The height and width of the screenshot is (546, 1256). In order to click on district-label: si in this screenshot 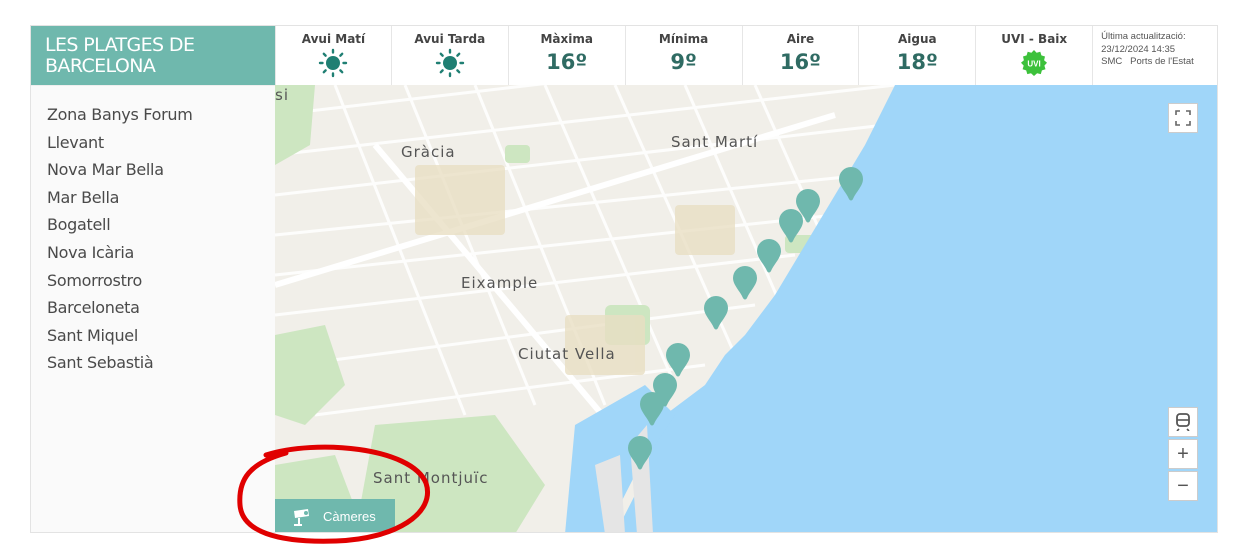, I will do `click(282, 95)`.